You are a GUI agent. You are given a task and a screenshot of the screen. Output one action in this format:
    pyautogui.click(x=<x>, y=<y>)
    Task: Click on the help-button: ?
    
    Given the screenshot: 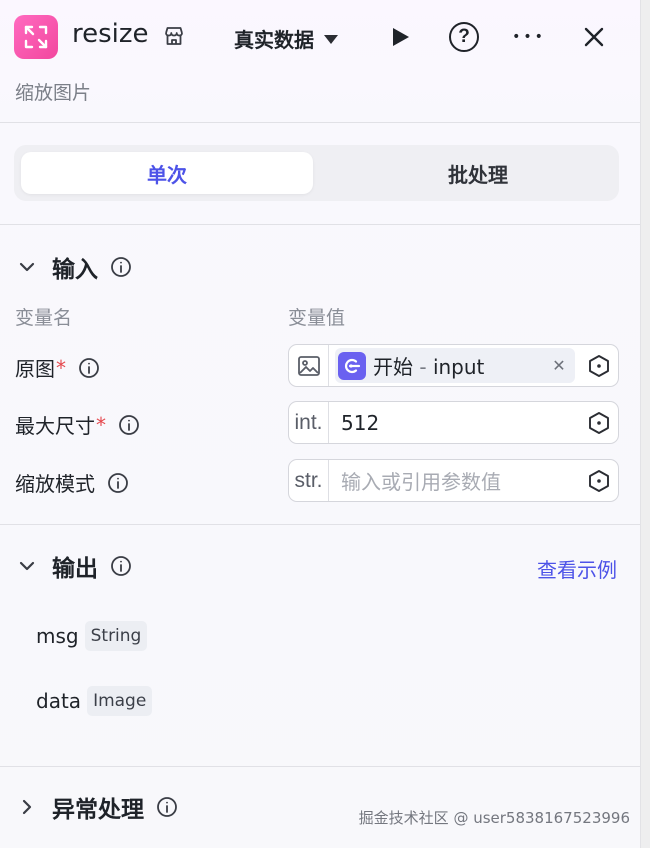 What is the action you would take?
    pyautogui.click(x=464, y=37)
    